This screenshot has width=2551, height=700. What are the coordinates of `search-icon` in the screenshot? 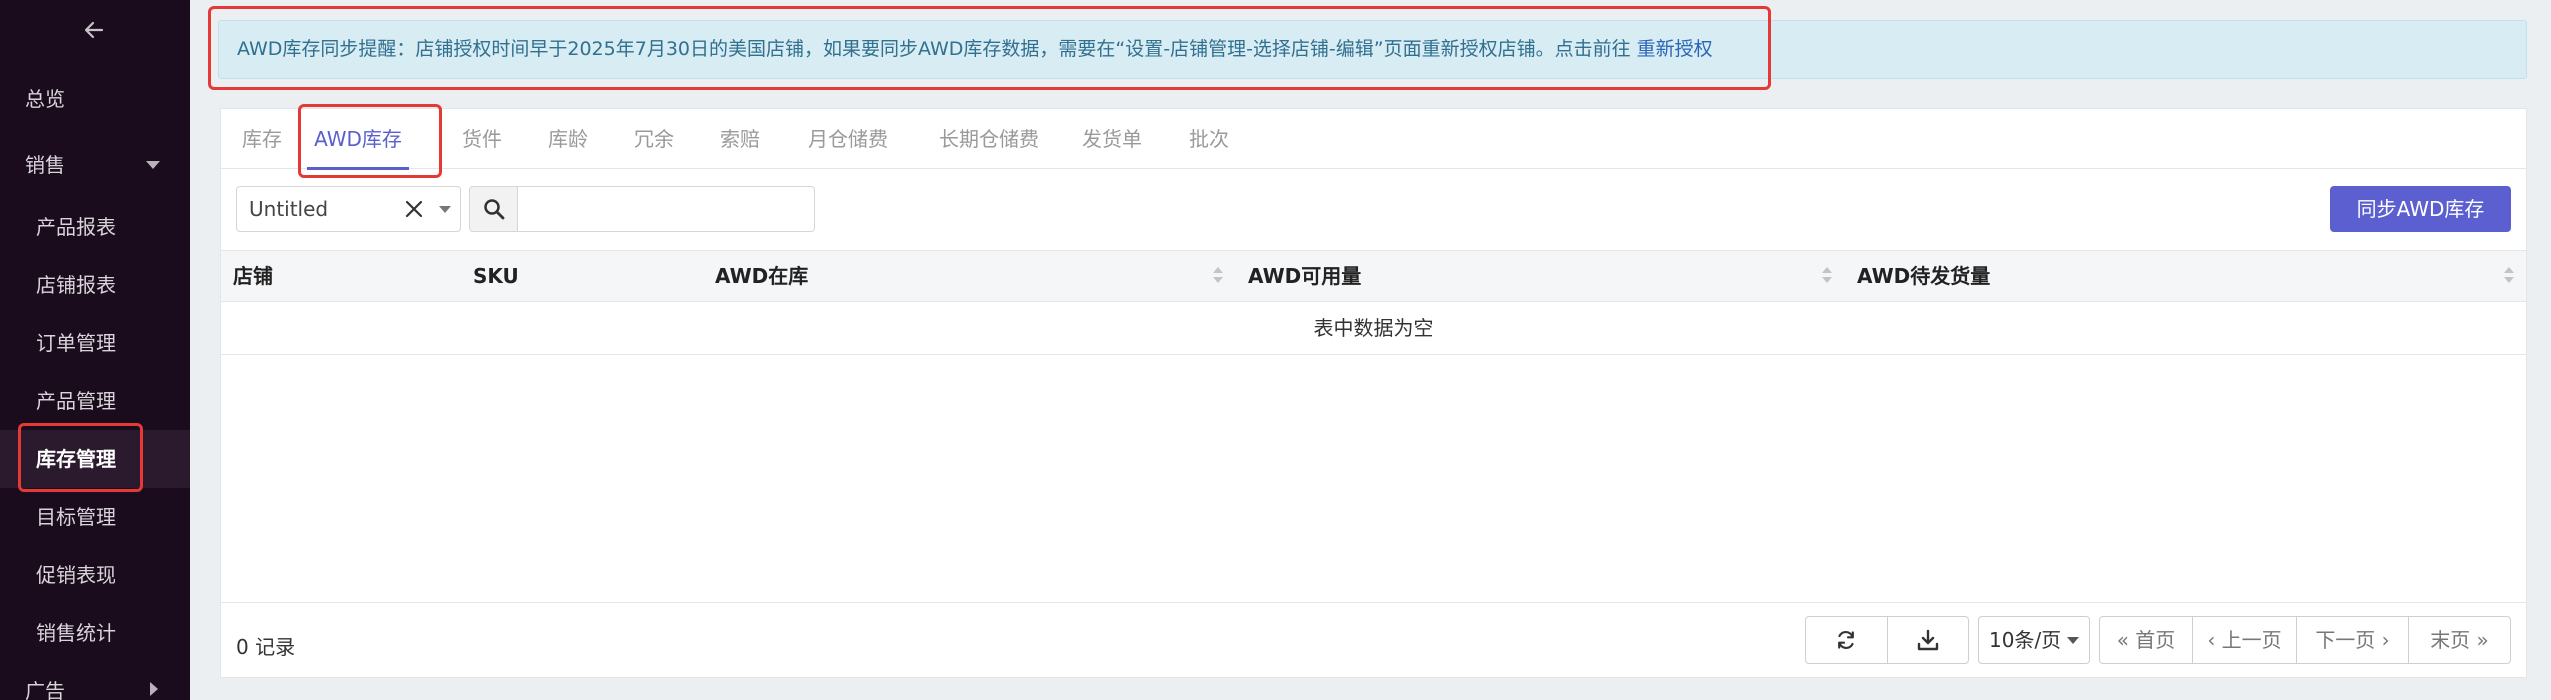 It's located at (494, 209).